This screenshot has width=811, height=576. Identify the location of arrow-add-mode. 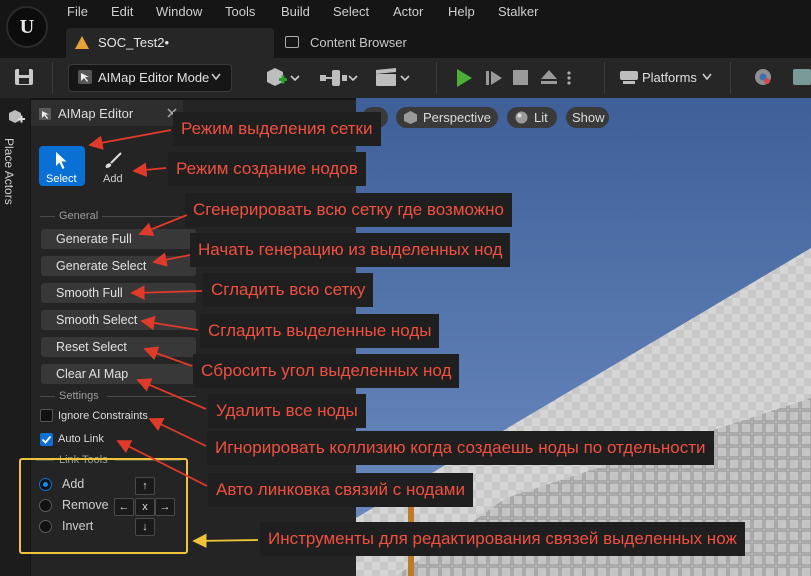
(149, 169).